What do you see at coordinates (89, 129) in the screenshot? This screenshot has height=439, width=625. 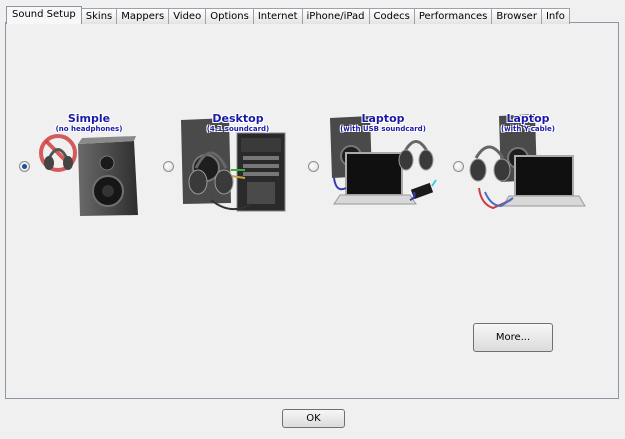 I see `option-simple-subtitle: (no headphones)` at bounding box center [89, 129].